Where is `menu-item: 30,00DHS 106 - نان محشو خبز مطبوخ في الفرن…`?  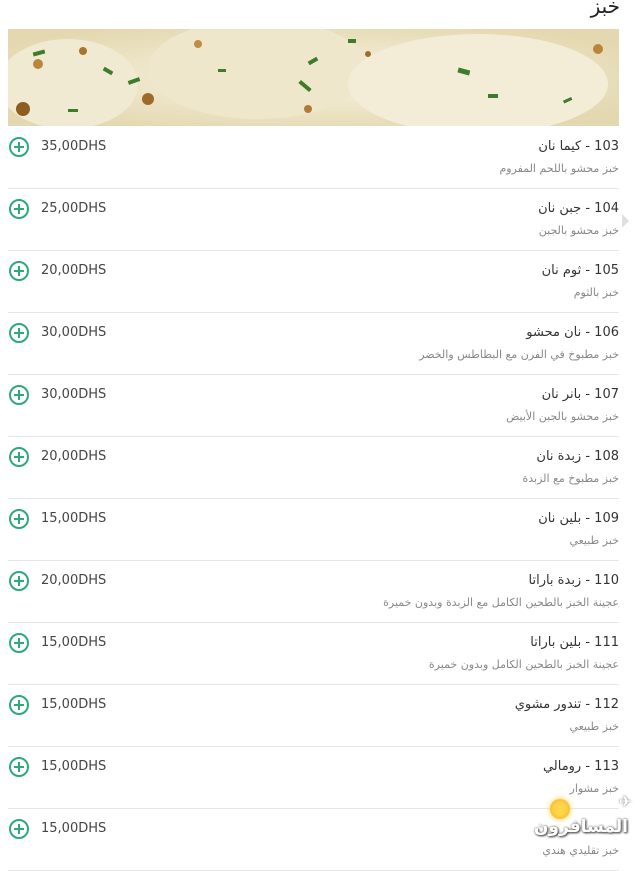 menu-item: 30,00DHS 106 - نان محشو خبز مطبوخ في الفرن… is located at coordinates (313, 344).